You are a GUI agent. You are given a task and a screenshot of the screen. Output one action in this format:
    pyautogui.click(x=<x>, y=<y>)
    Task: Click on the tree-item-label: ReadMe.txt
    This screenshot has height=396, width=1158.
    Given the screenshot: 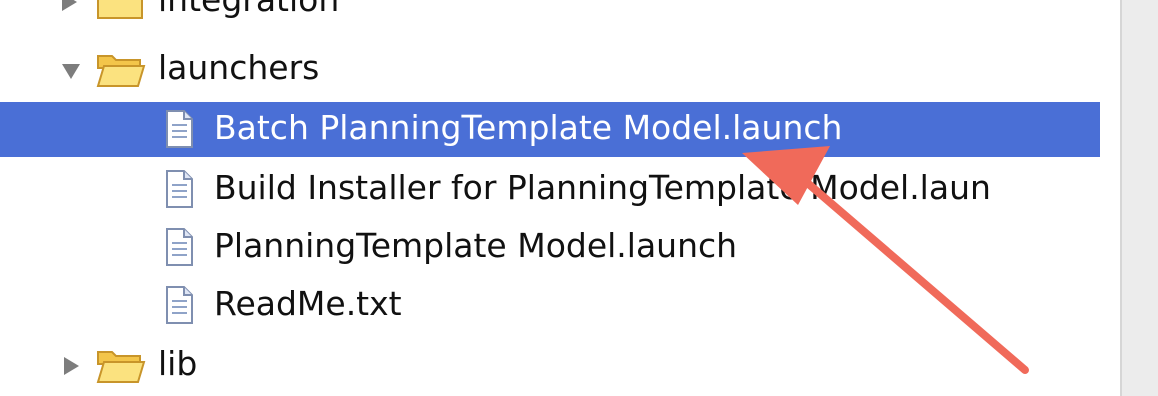 What is the action you would take?
    pyautogui.click(x=308, y=303)
    